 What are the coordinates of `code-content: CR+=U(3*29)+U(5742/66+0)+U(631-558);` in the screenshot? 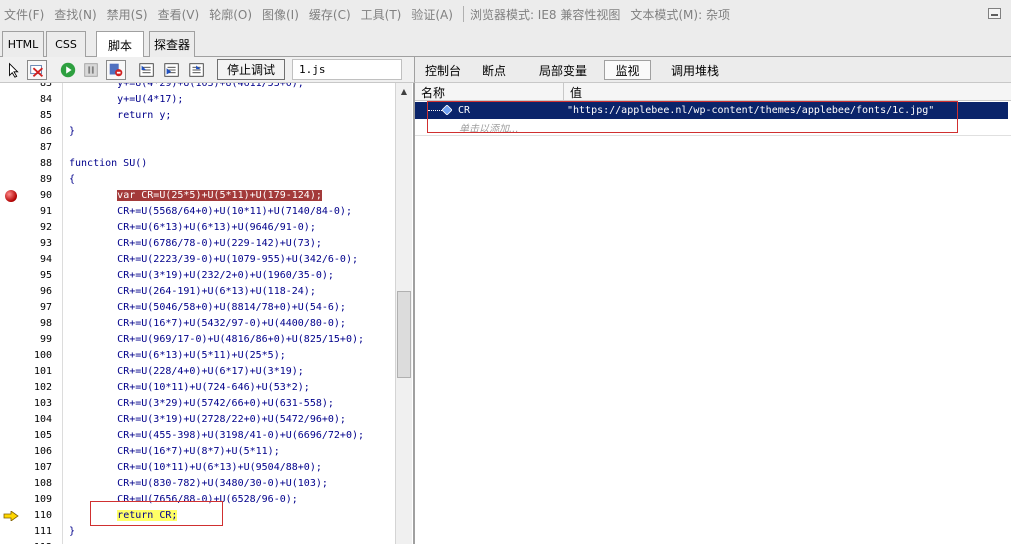 It's located at (225, 403).